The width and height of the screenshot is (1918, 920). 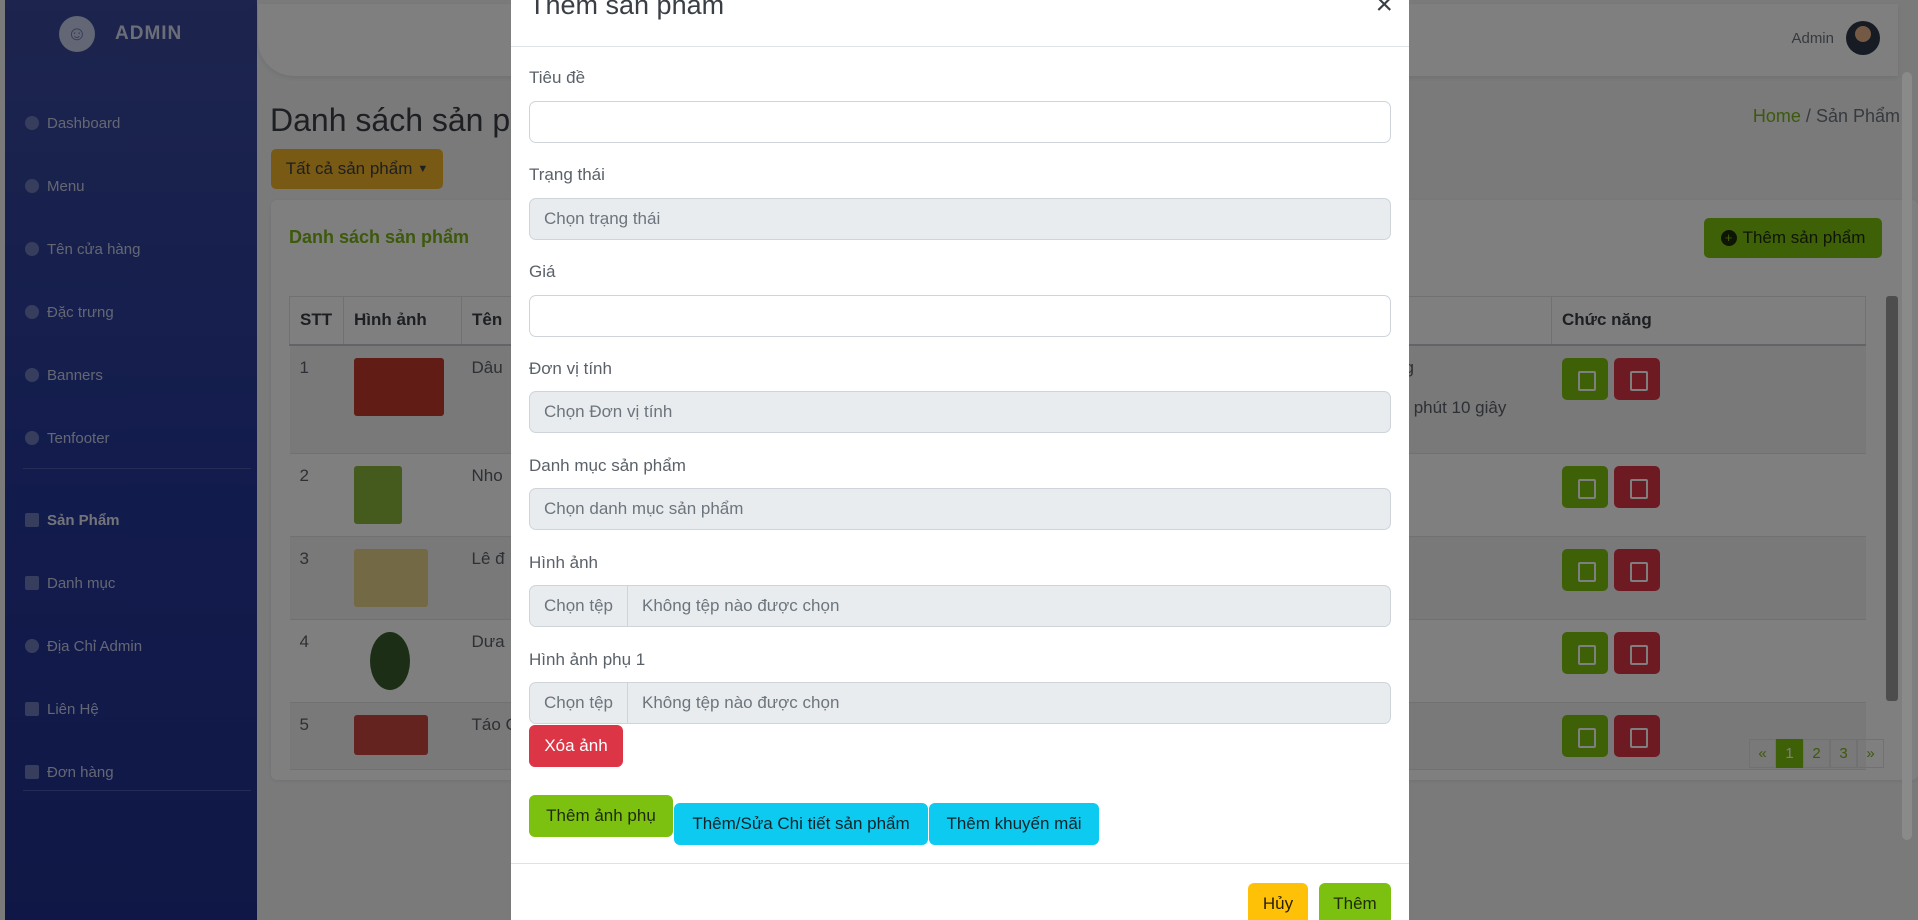 What do you see at coordinates (960, 316) in the screenshot?
I see `price-input` at bounding box center [960, 316].